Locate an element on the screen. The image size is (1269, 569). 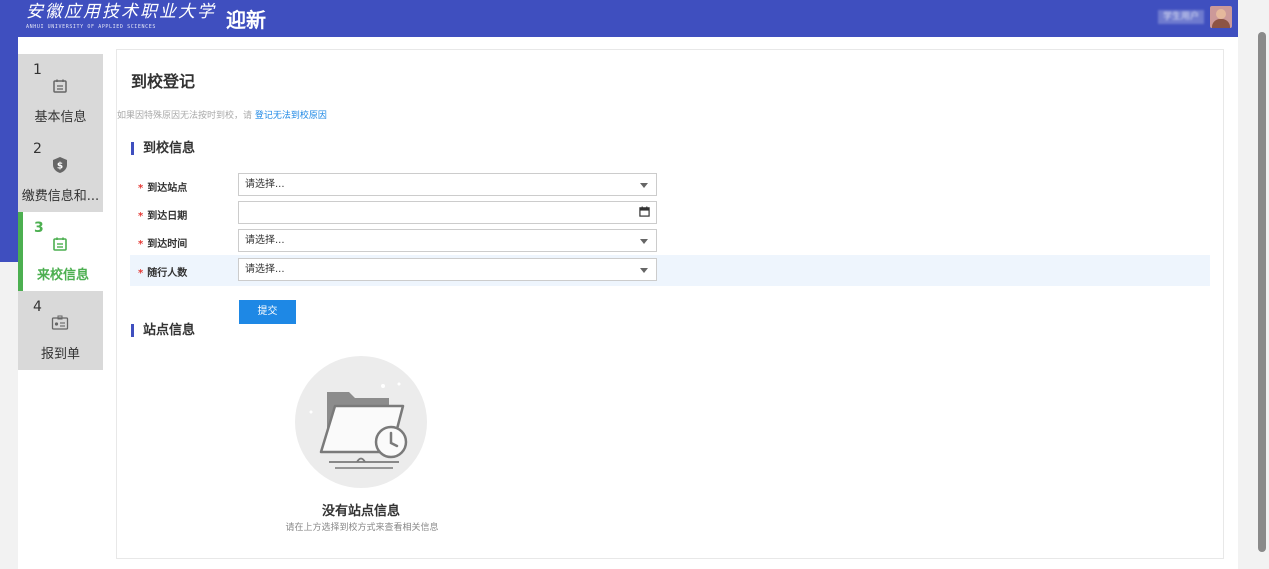
user-avatar is located at coordinates (1221, 17).